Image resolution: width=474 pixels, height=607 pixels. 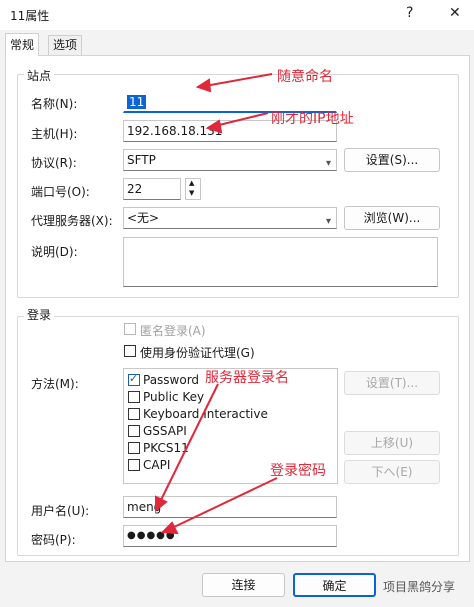 I want to click on arrow-host, so click(x=241, y=119).